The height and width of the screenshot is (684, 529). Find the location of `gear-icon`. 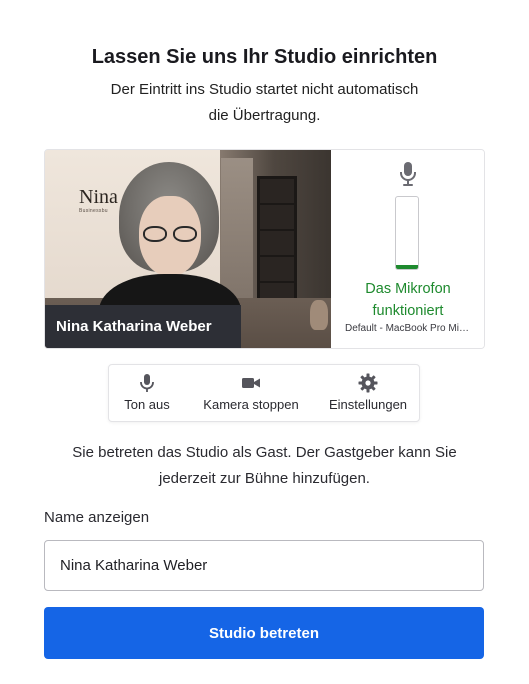

gear-icon is located at coordinates (368, 383).